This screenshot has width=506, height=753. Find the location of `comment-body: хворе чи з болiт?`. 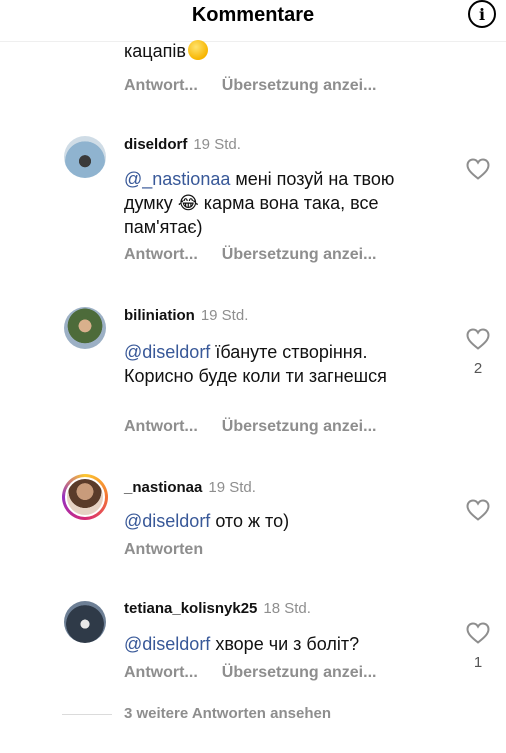

comment-body: хворе чи з болiт? is located at coordinates (285, 644).